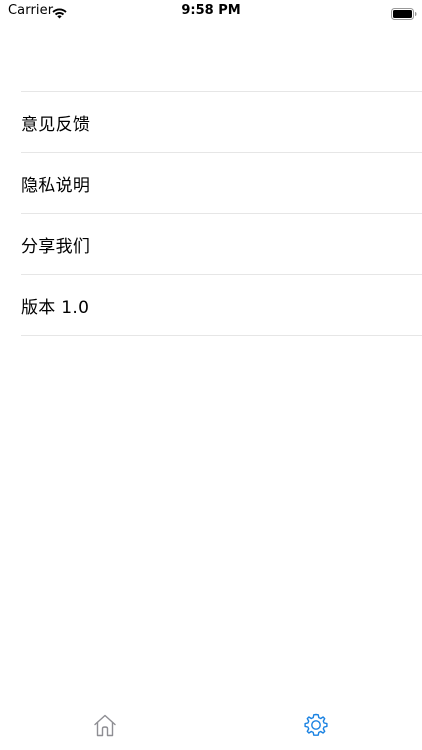 Image resolution: width=422 pixels, height=750 pixels. Describe the element at coordinates (56, 246) in the screenshot. I see `menu-item-label: 分享我们` at that location.